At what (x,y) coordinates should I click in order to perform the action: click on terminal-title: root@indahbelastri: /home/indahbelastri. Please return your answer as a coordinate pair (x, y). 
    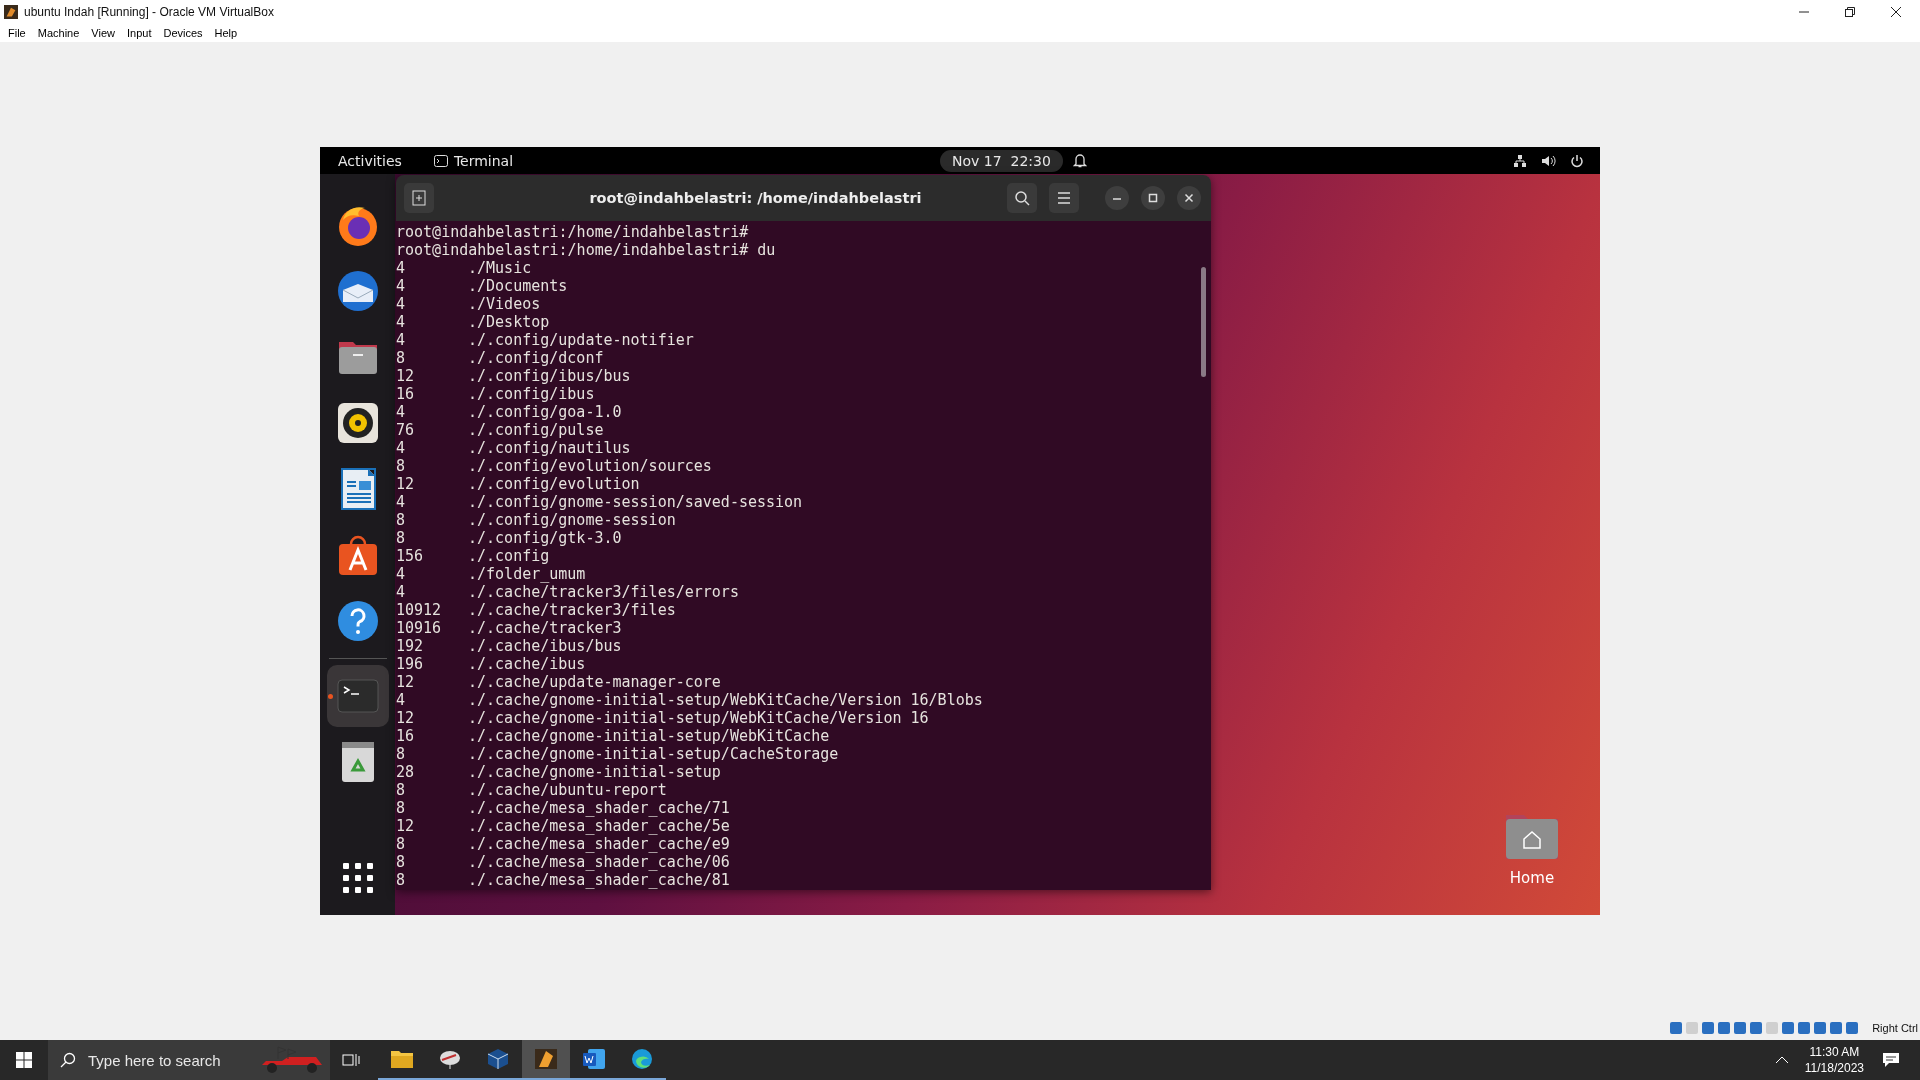
    Looking at the image, I should click on (755, 198).